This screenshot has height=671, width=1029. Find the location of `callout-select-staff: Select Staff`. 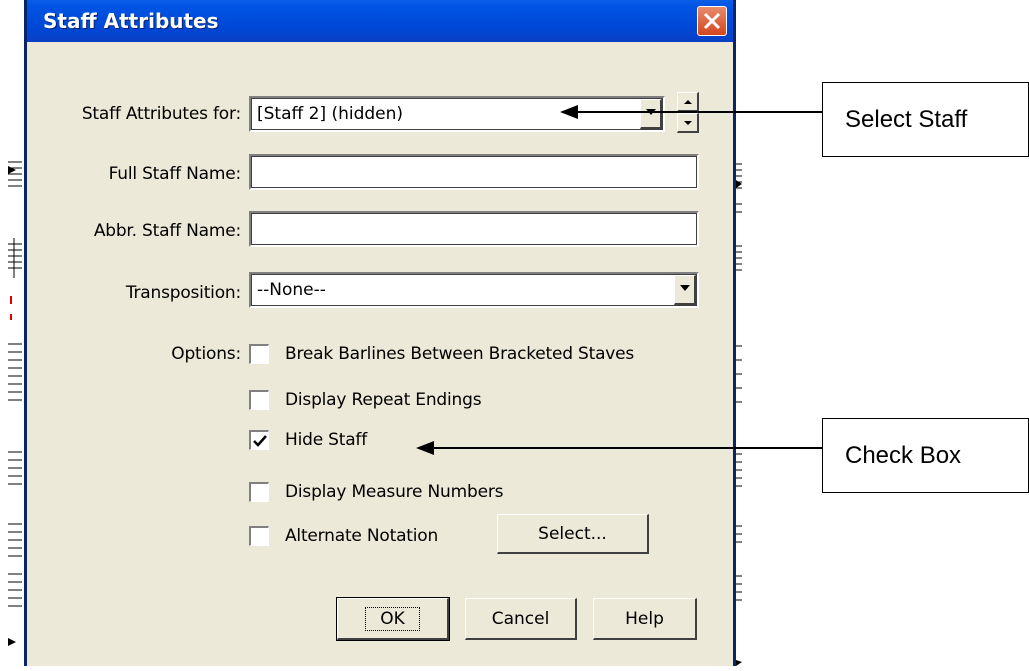

callout-select-staff: Select Staff is located at coordinates (925, 119).